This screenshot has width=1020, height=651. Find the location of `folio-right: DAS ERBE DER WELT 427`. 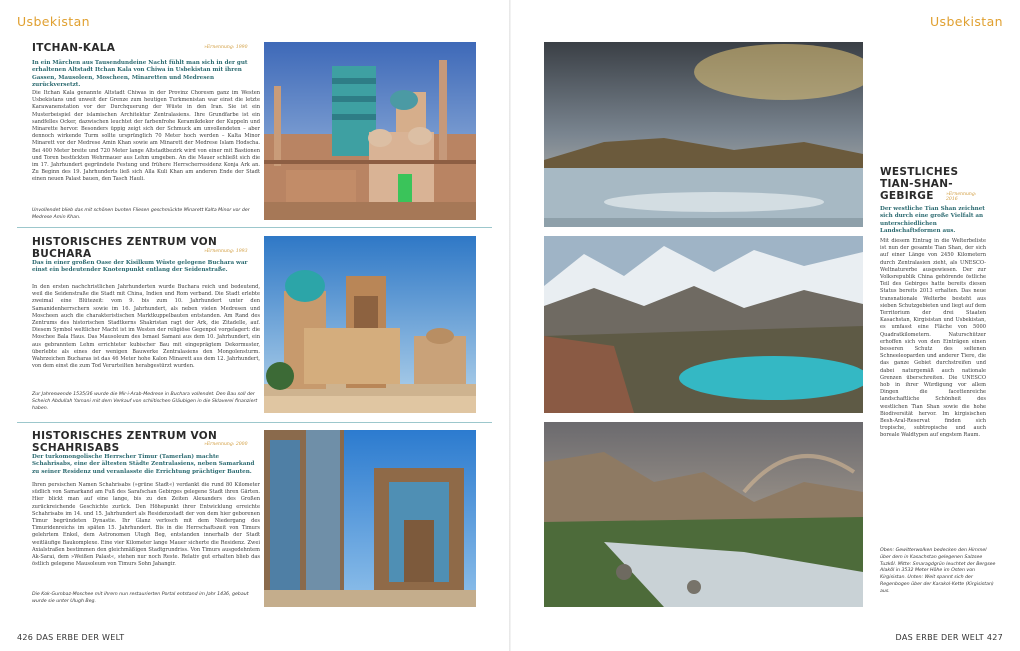

folio-right: DAS ERBE DER WELT 427 is located at coordinates (949, 637).